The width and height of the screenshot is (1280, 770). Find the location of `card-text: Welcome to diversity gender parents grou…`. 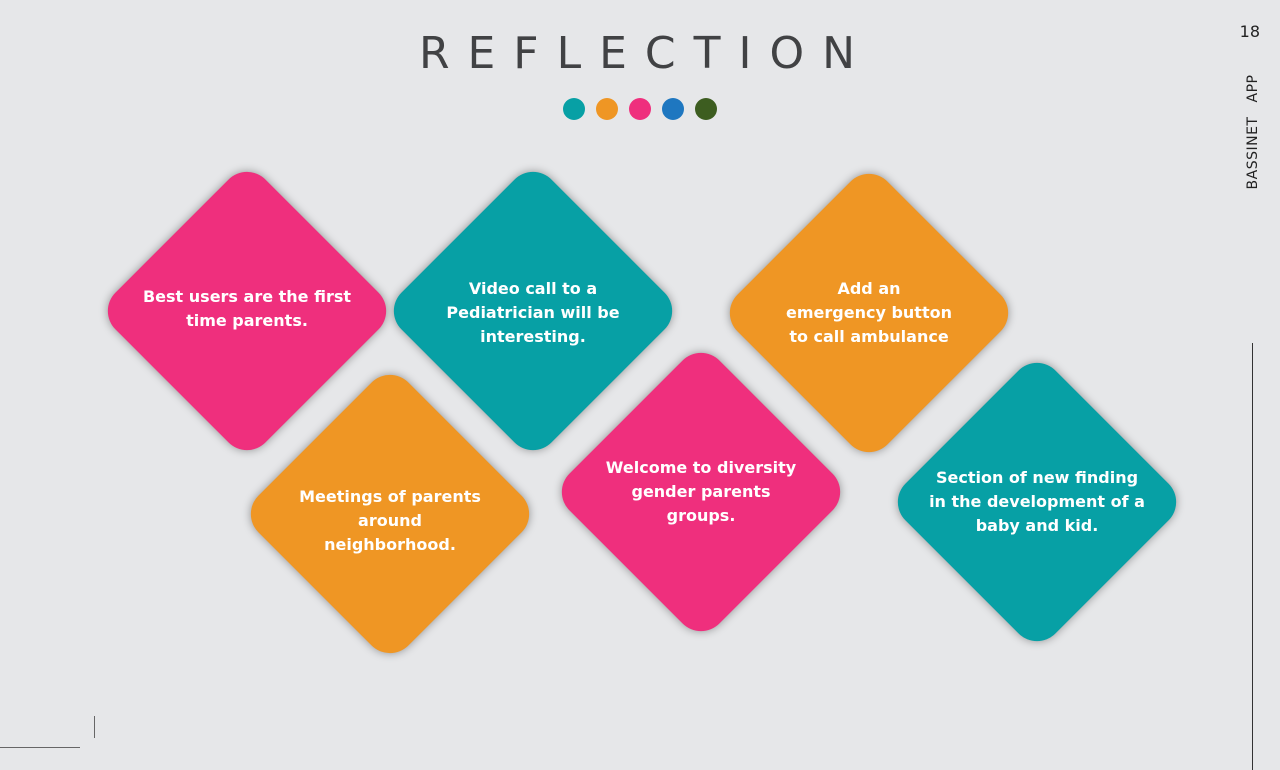

card-text: Welcome to diversity gender parents grou… is located at coordinates (701, 491).